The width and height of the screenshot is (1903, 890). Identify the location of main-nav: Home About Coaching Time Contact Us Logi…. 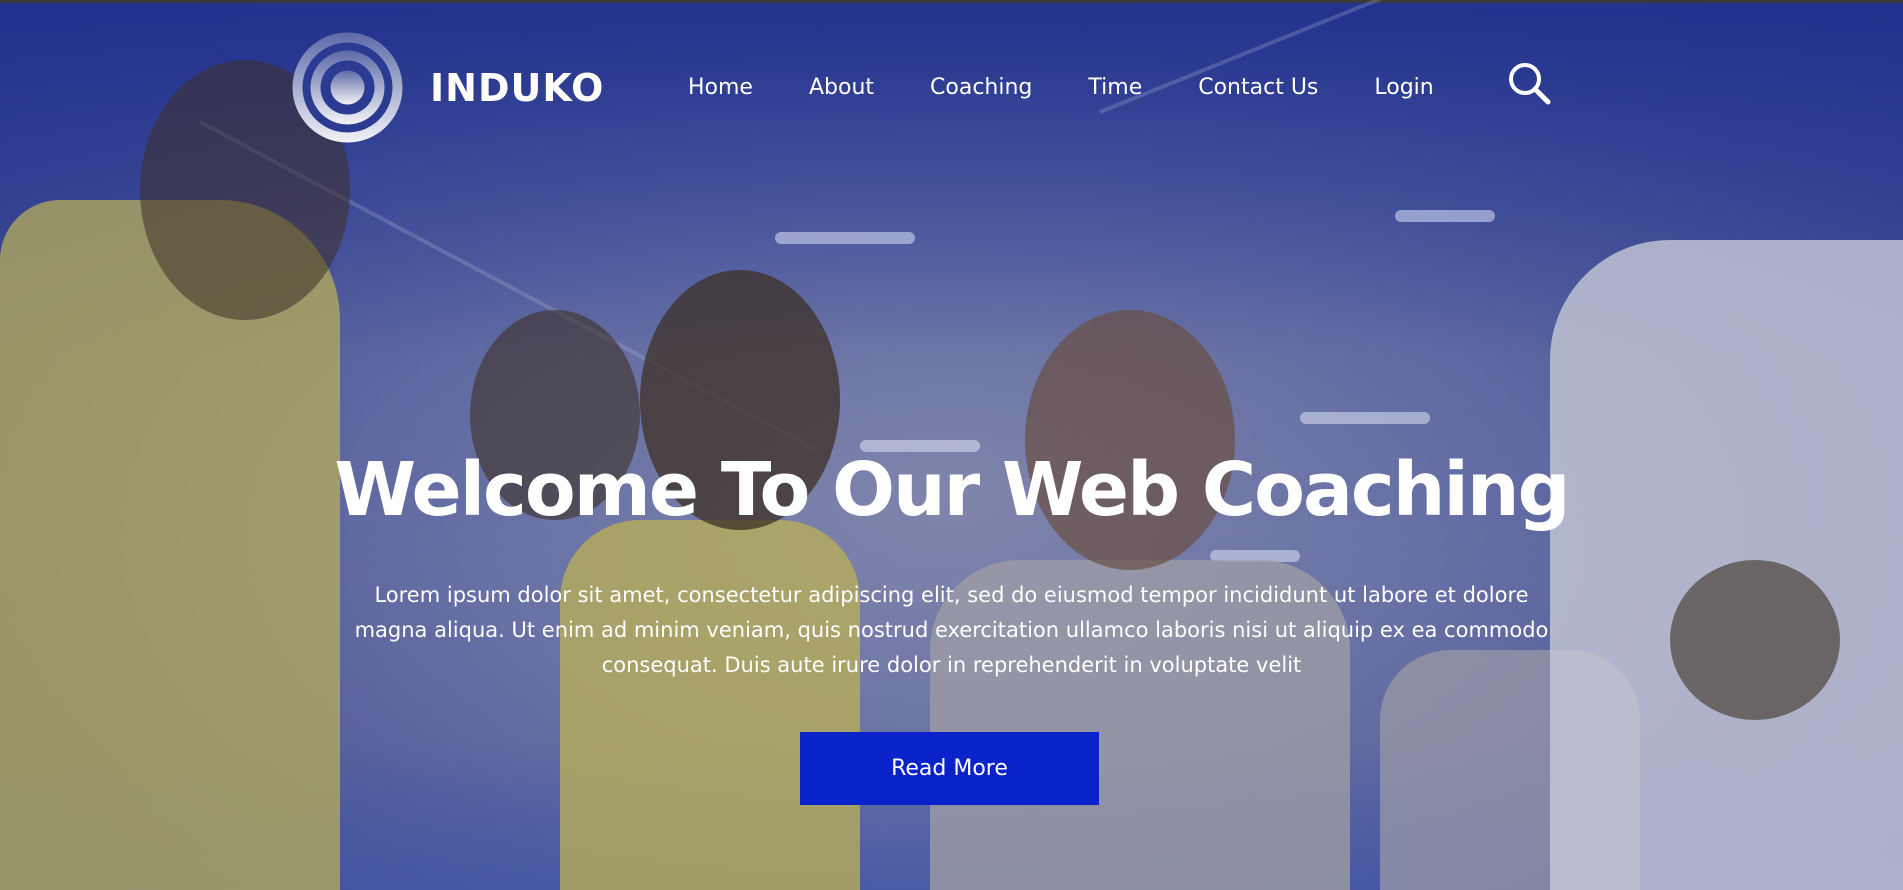
(1061, 88).